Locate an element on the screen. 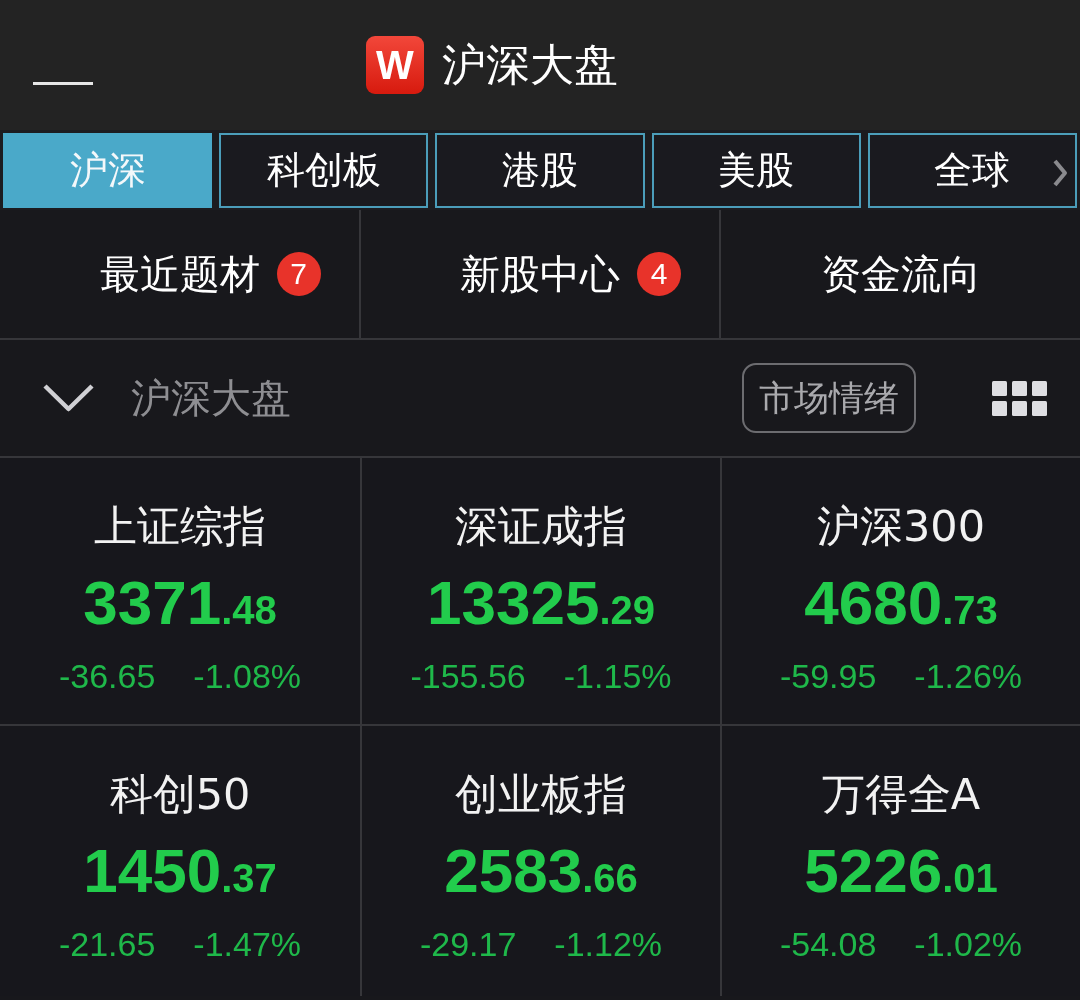 This screenshot has width=1080, height=1000. market-tab: 美股 is located at coordinates (756, 170).